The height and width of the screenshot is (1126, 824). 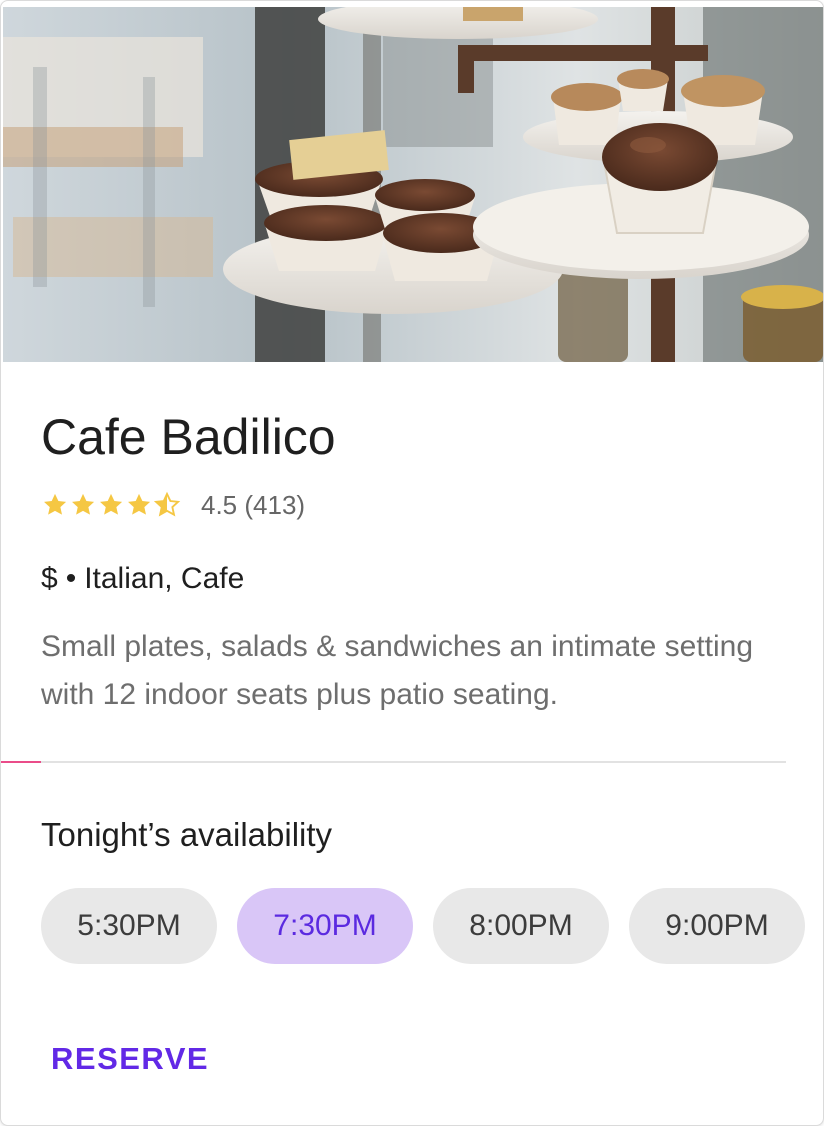 I want to click on restaurant-name: Cafe Badilico, so click(x=188, y=437).